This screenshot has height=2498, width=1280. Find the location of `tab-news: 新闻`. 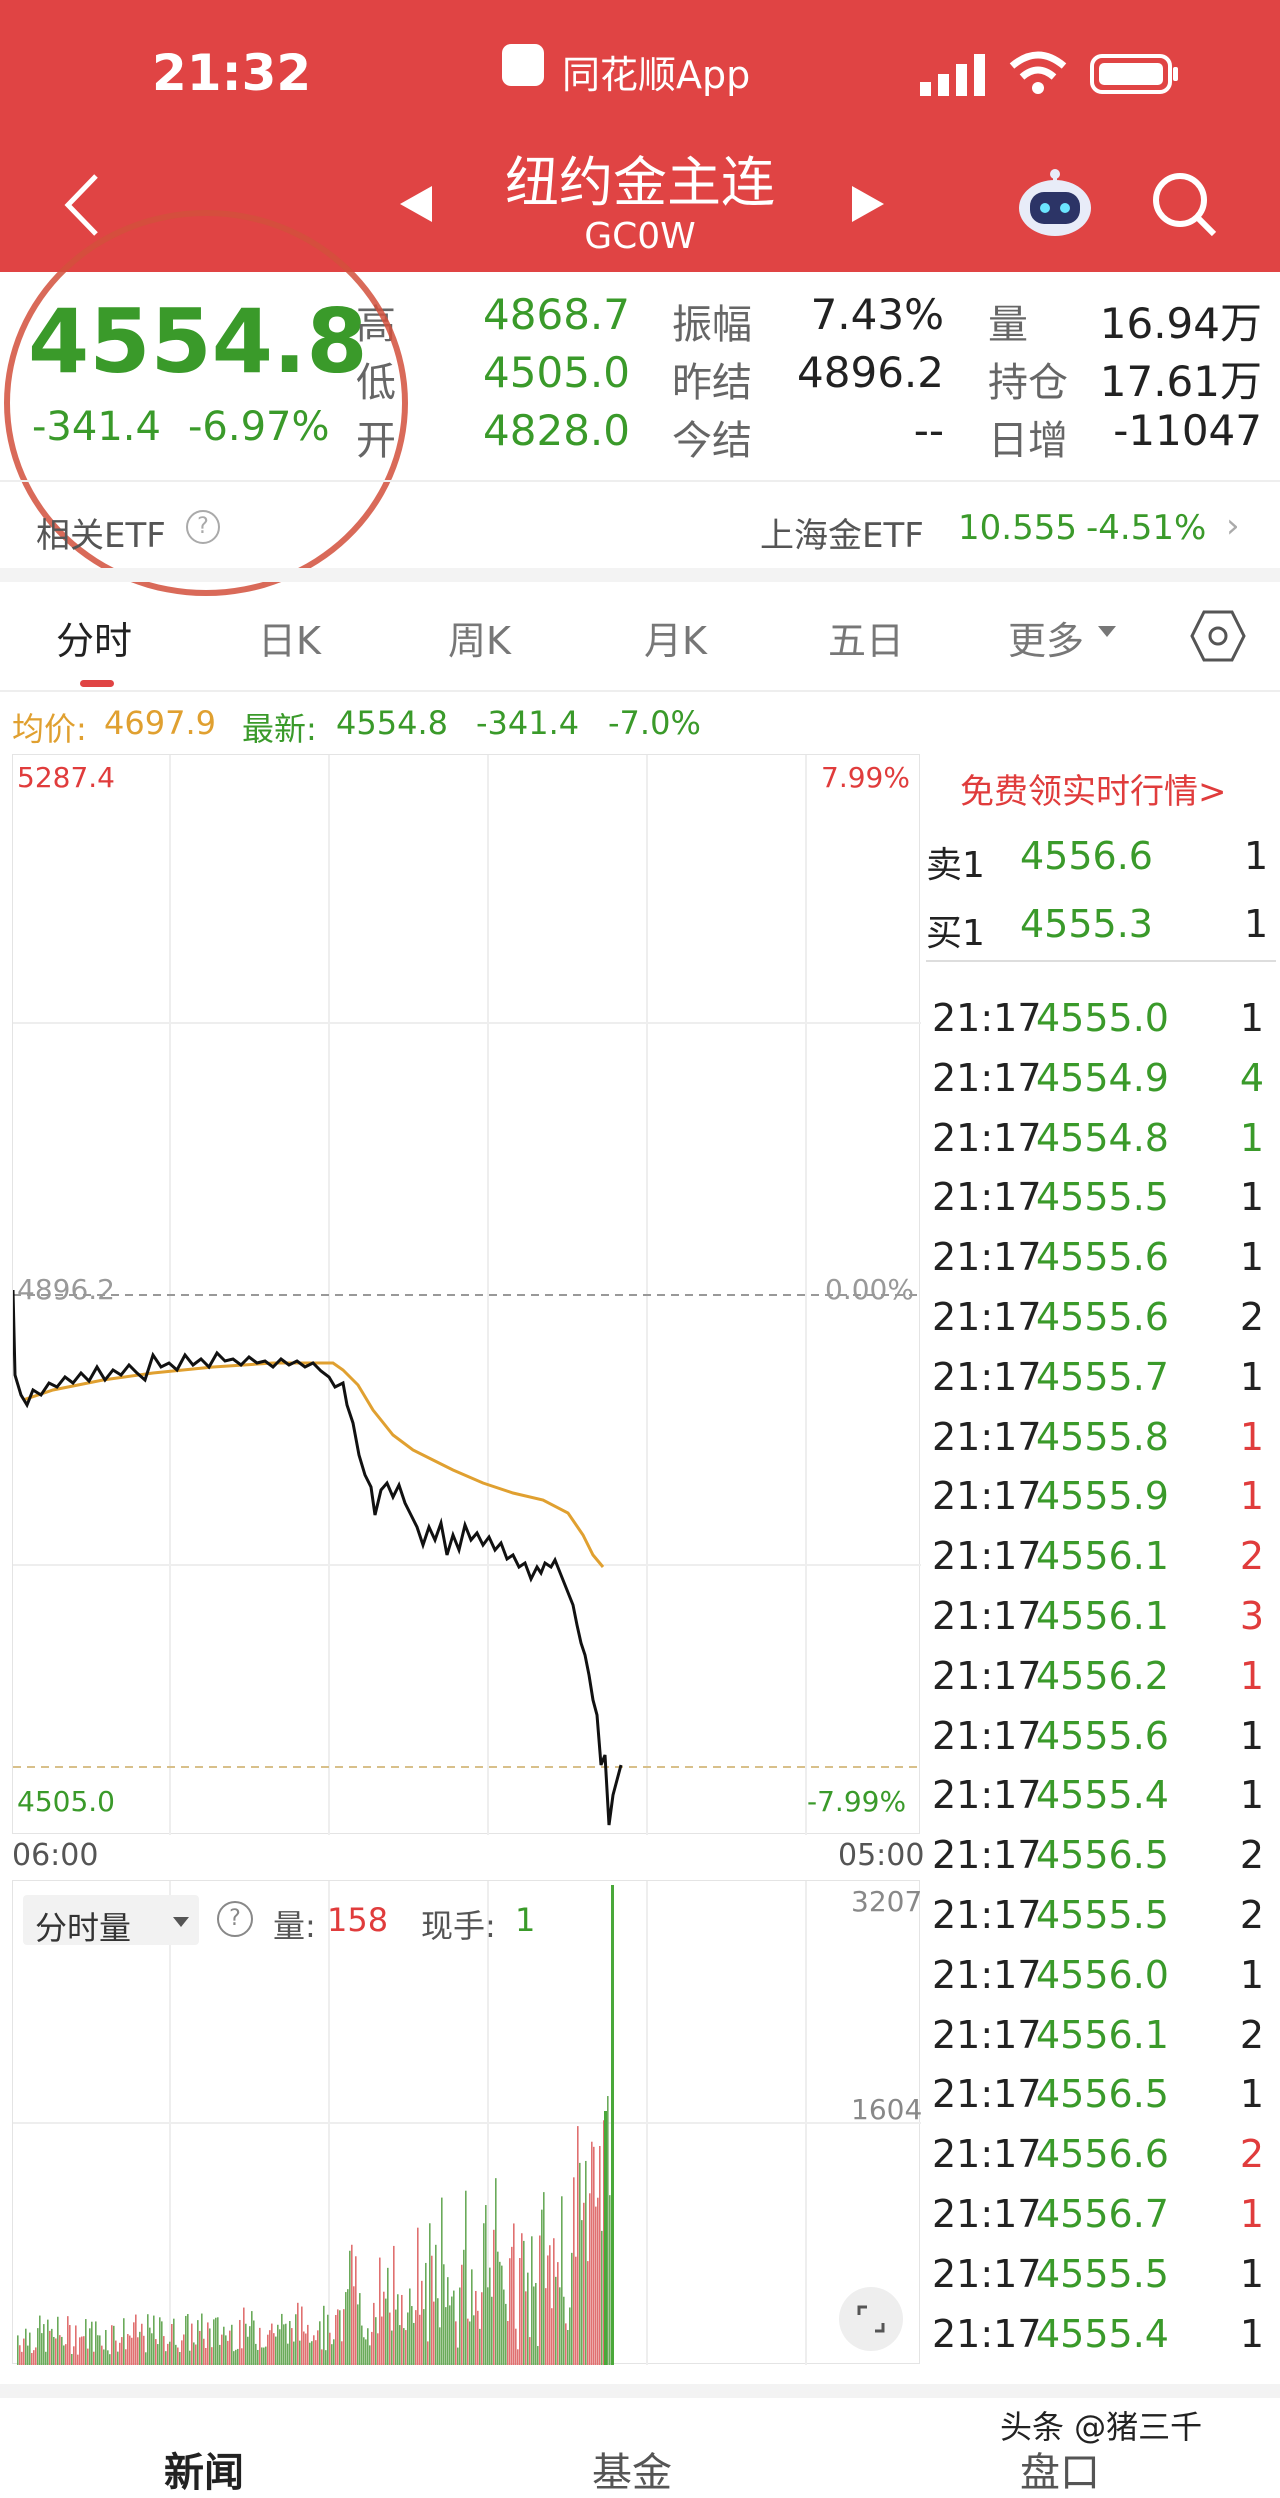

tab-news: 新闻 is located at coordinates (204, 2469).